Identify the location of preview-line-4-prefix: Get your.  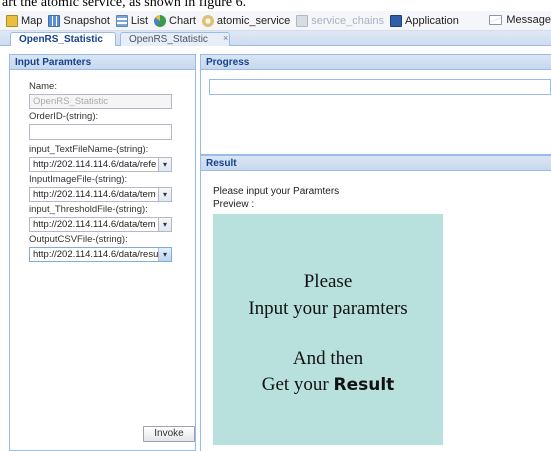
(297, 384).